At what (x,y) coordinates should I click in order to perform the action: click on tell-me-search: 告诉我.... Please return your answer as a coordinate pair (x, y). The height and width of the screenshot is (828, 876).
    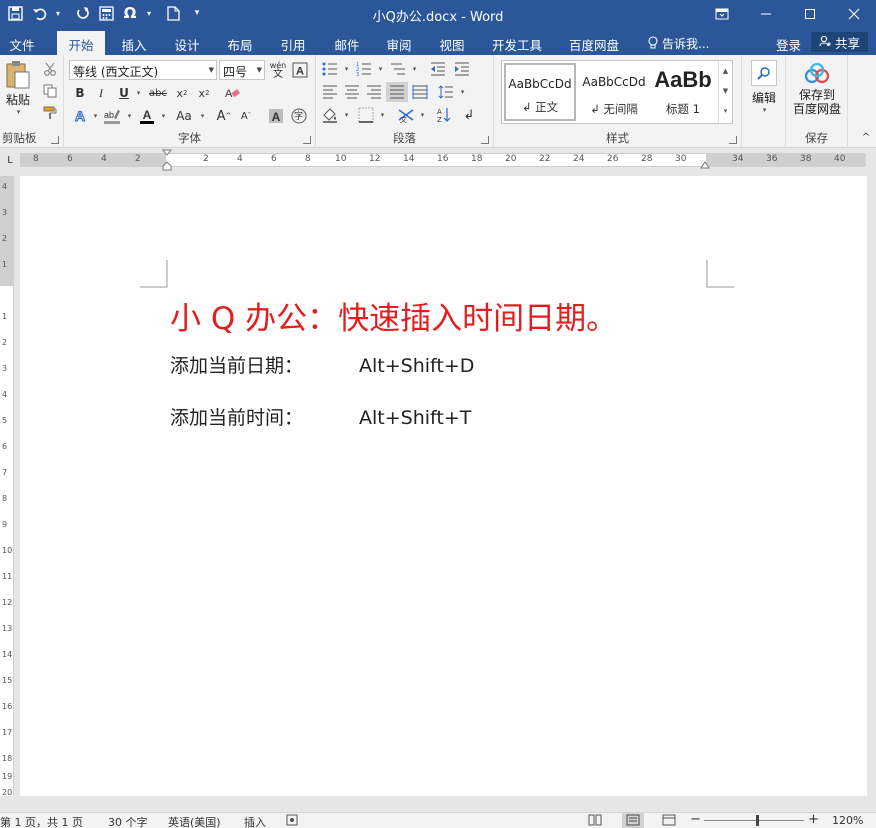
    Looking at the image, I should click on (678, 43).